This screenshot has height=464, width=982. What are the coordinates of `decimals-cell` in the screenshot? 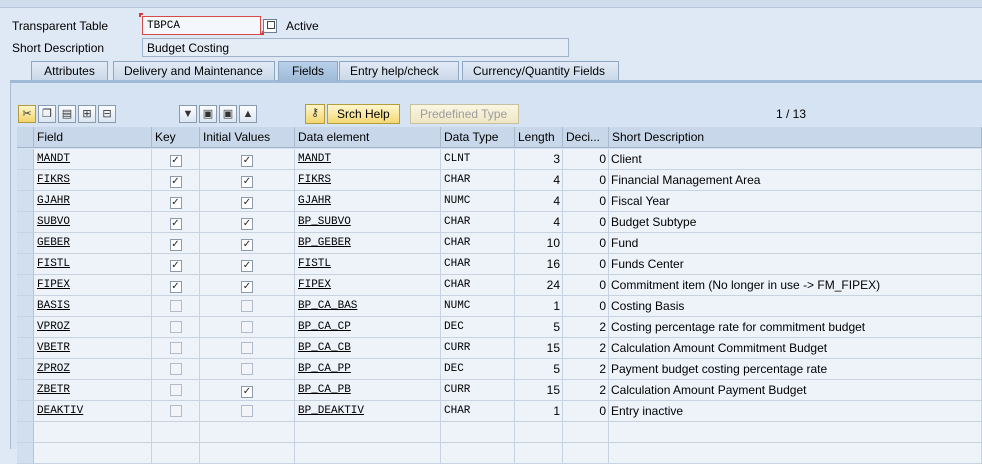 It's located at (586, 432).